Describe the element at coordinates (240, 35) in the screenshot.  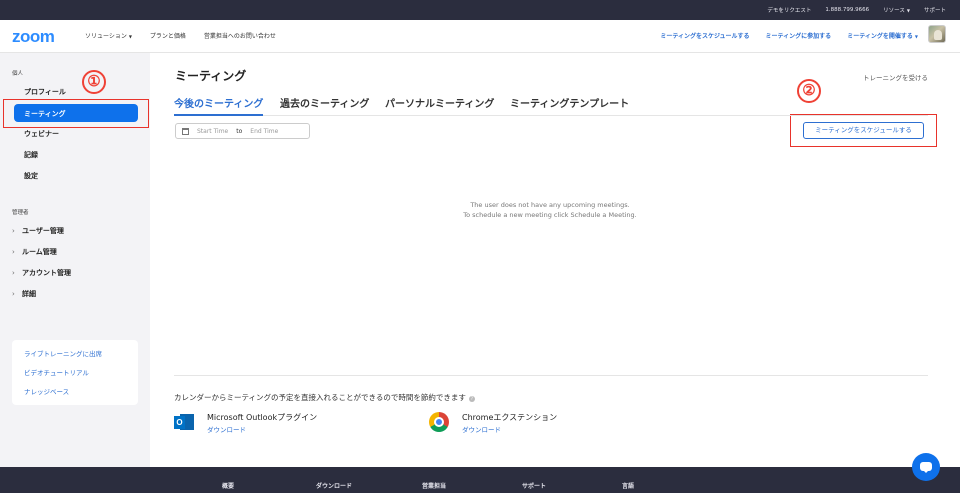
I see `contact-sales-link: 営業担当へのお問い合わせ` at that location.